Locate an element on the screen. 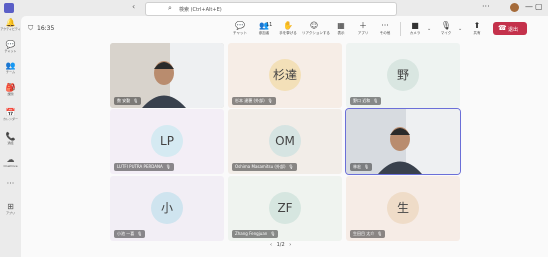 The image size is (548, 257). apps-button: ＋アプリ is located at coordinates (363, 28).